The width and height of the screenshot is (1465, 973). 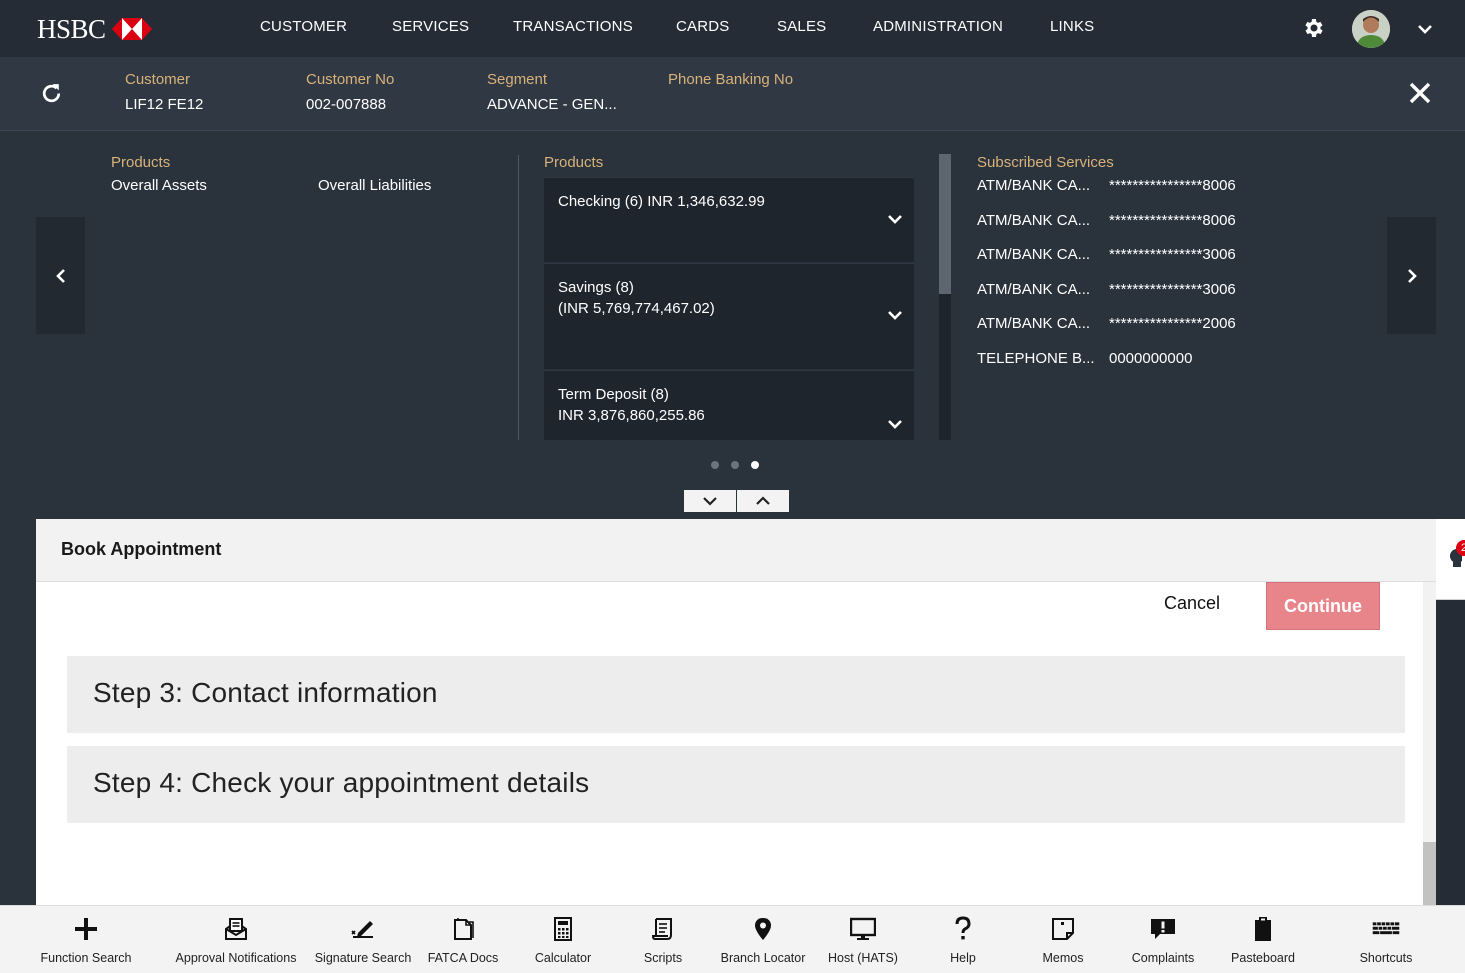 I want to click on carousel-prev-button, so click(x=60, y=275).